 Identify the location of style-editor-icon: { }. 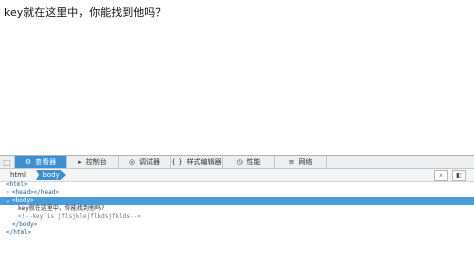
(177, 161).